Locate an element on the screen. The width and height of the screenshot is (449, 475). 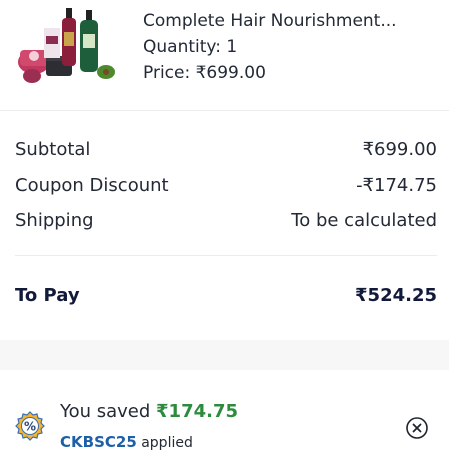
percent-badge-icon: % is located at coordinates (30, 426).